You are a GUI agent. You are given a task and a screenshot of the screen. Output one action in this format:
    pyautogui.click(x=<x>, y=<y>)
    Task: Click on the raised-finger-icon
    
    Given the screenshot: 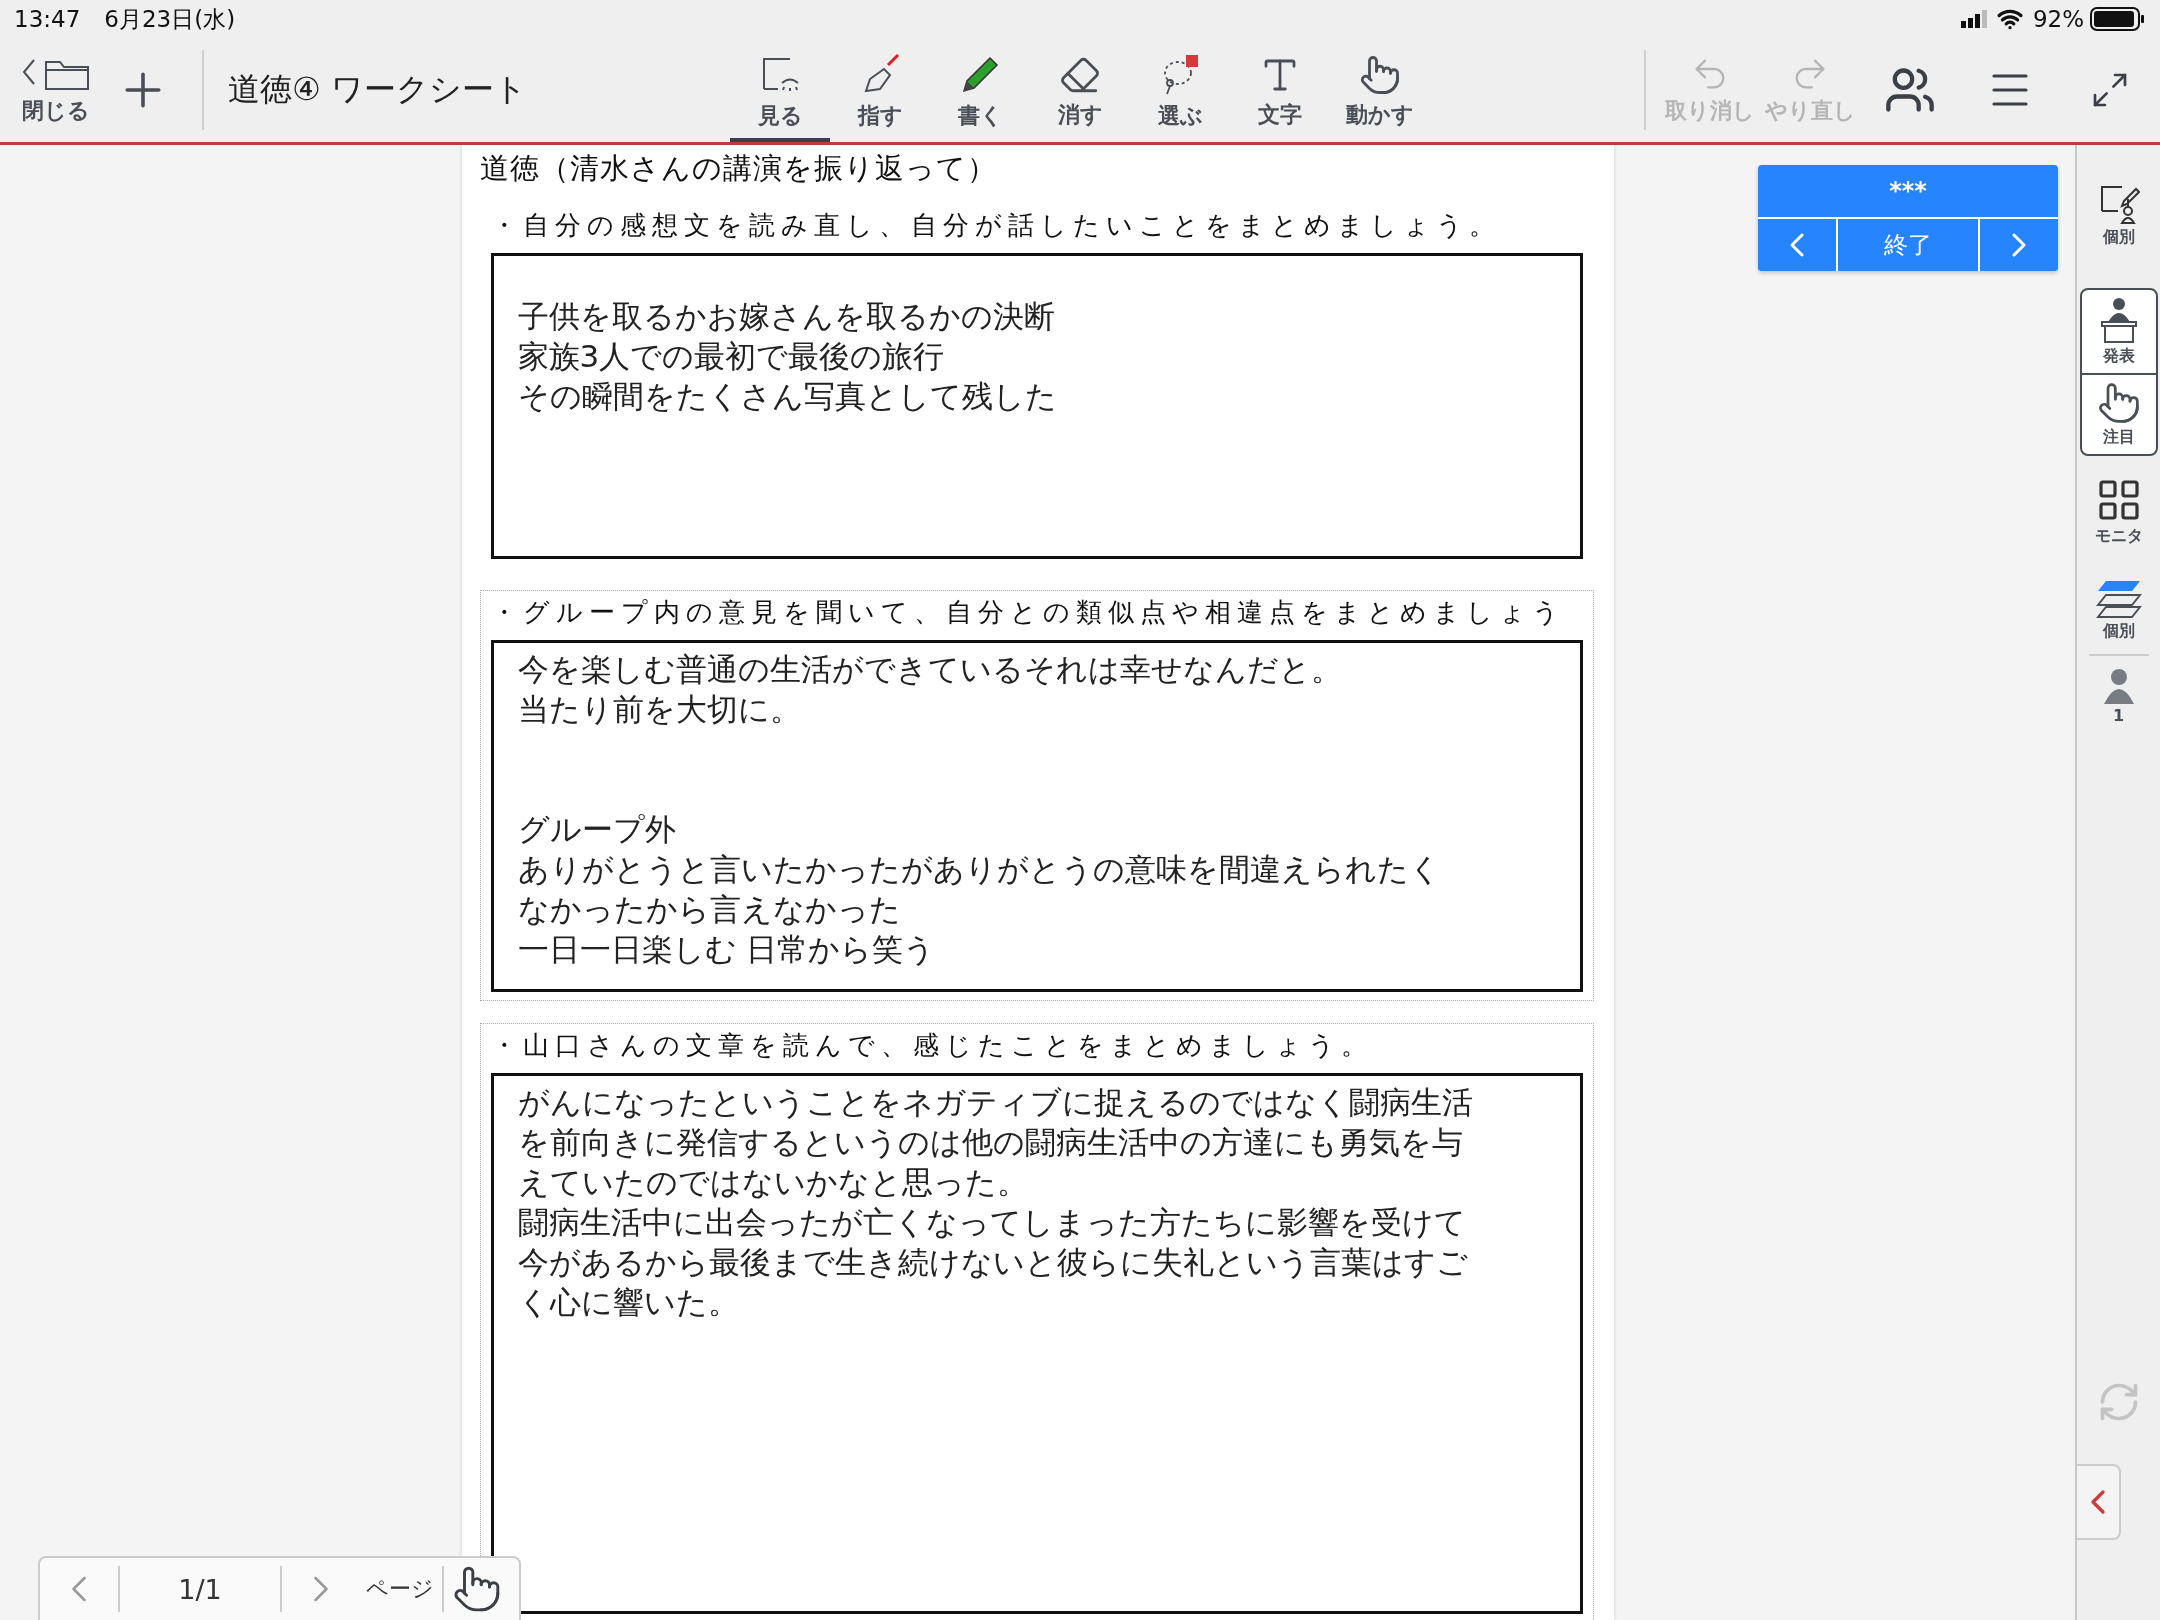 What is the action you would take?
    pyautogui.click(x=2118, y=403)
    